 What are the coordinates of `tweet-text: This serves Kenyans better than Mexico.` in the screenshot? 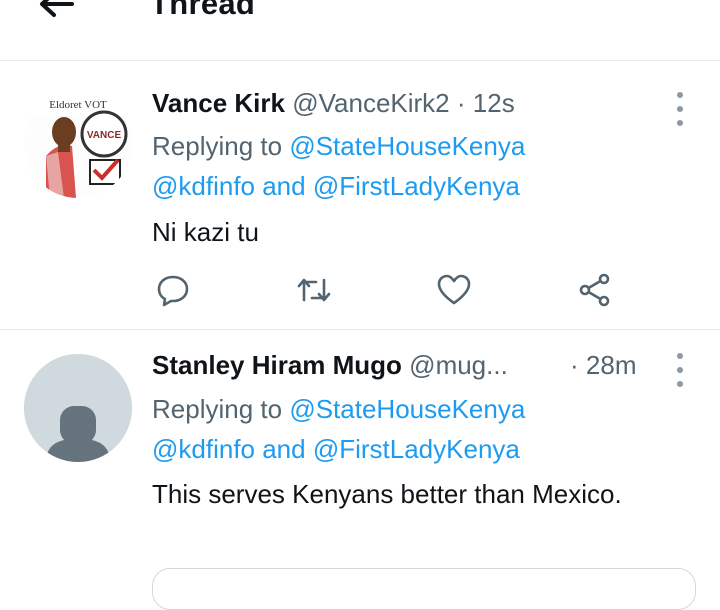 It's located at (387, 494).